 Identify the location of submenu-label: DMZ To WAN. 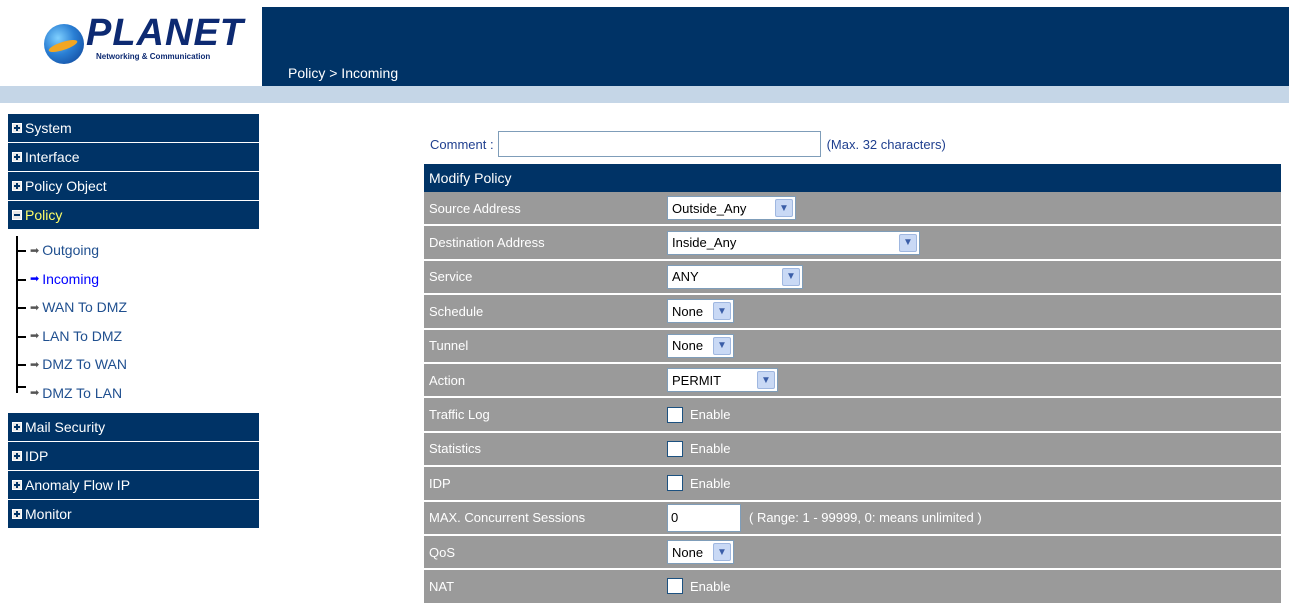
(84, 364).